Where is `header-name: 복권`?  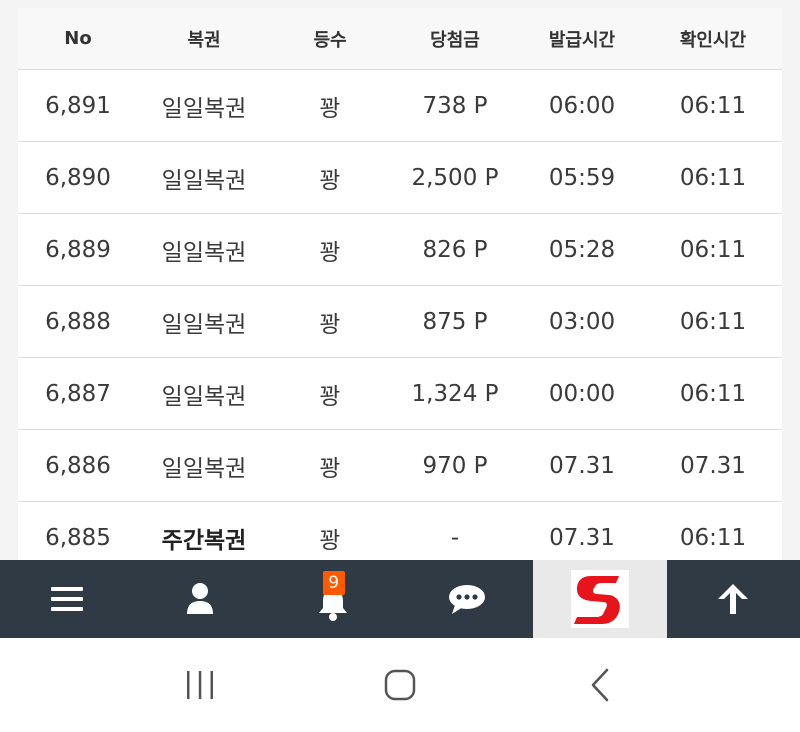 header-name: 복권 is located at coordinates (204, 40).